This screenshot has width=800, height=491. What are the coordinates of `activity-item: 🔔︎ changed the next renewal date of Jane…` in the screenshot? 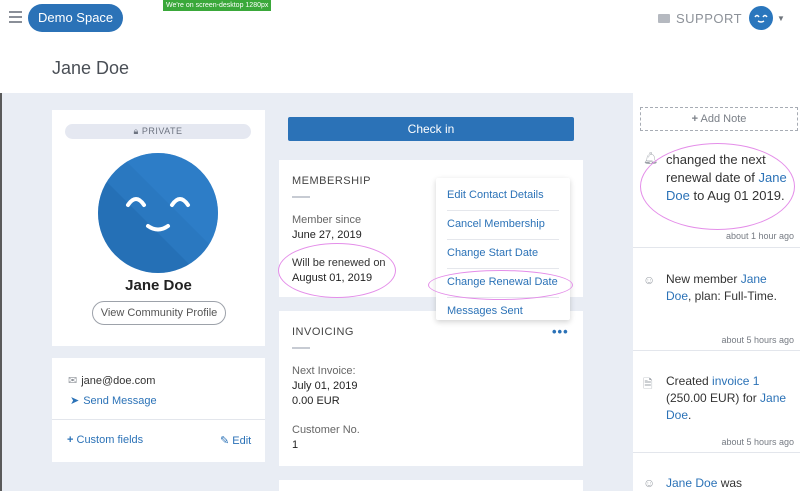 It's located at (716, 195).